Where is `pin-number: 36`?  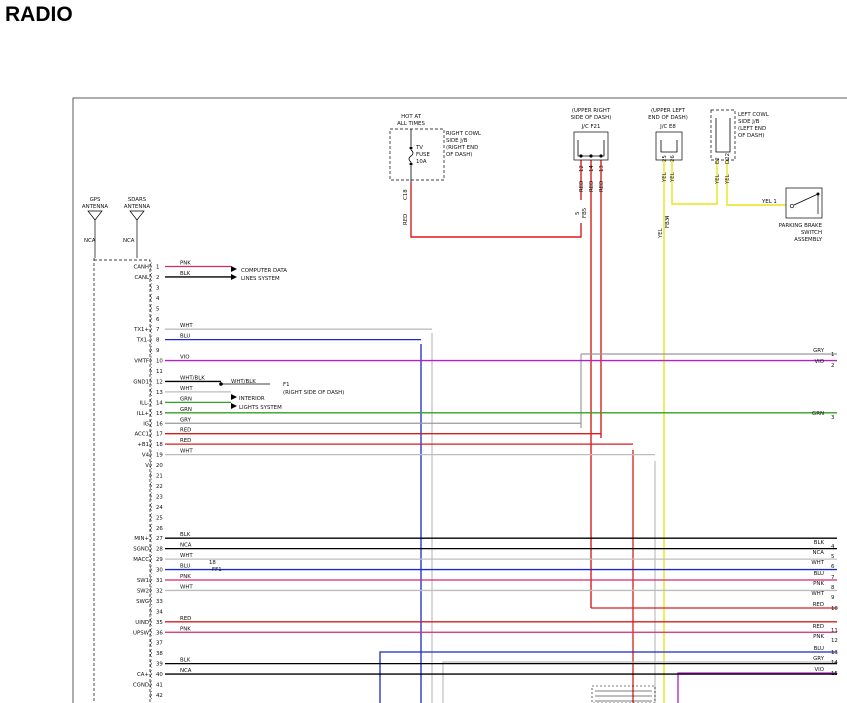 pin-number: 36 is located at coordinates (159, 633).